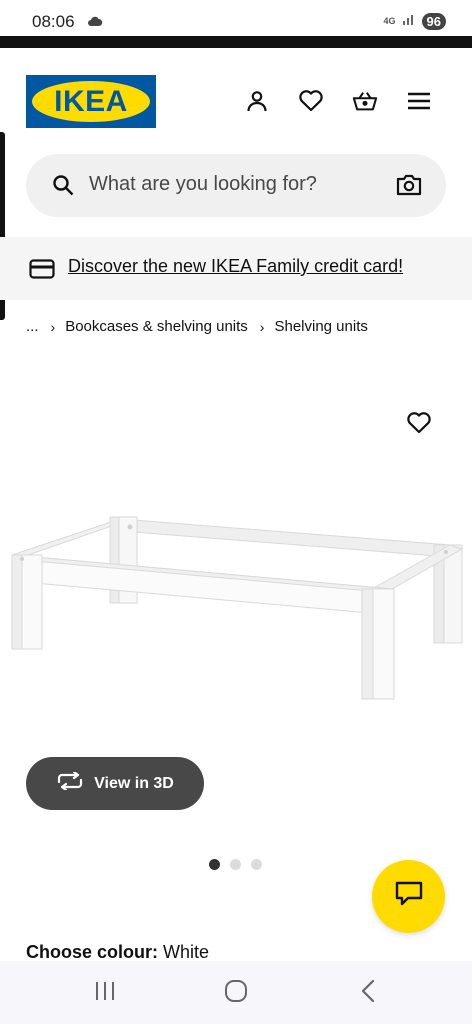  I want to click on logo-oval: IKEA, so click(91, 101).